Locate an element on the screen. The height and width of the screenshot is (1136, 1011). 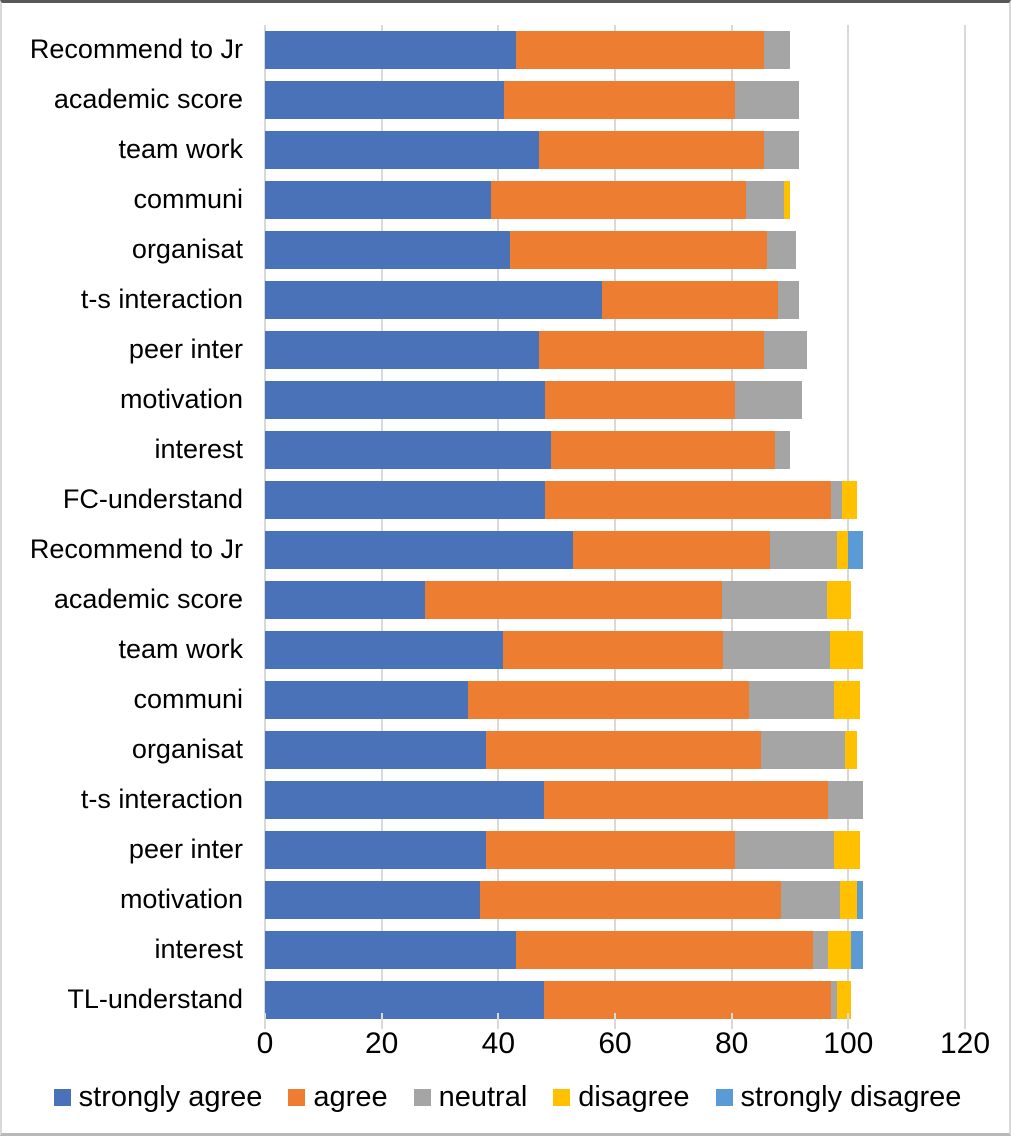
legend-item: neutral is located at coordinates (470, 1097).